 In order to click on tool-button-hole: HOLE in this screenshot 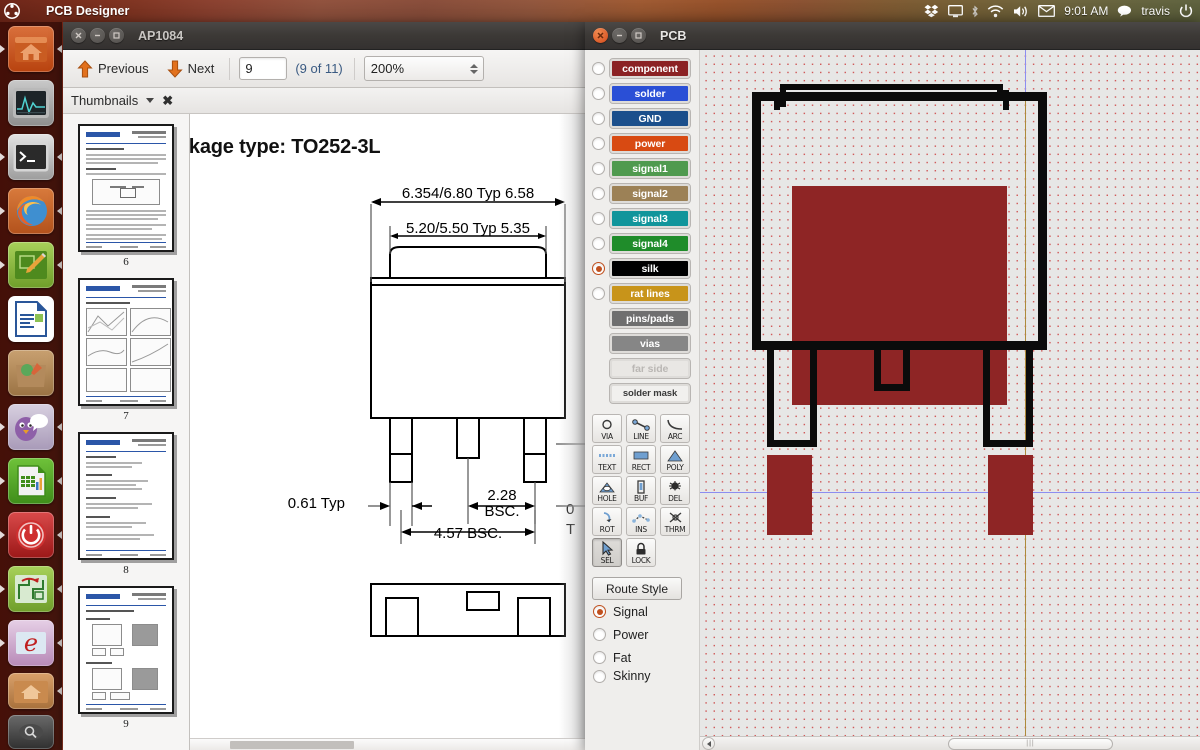, I will do `click(607, 490)`.